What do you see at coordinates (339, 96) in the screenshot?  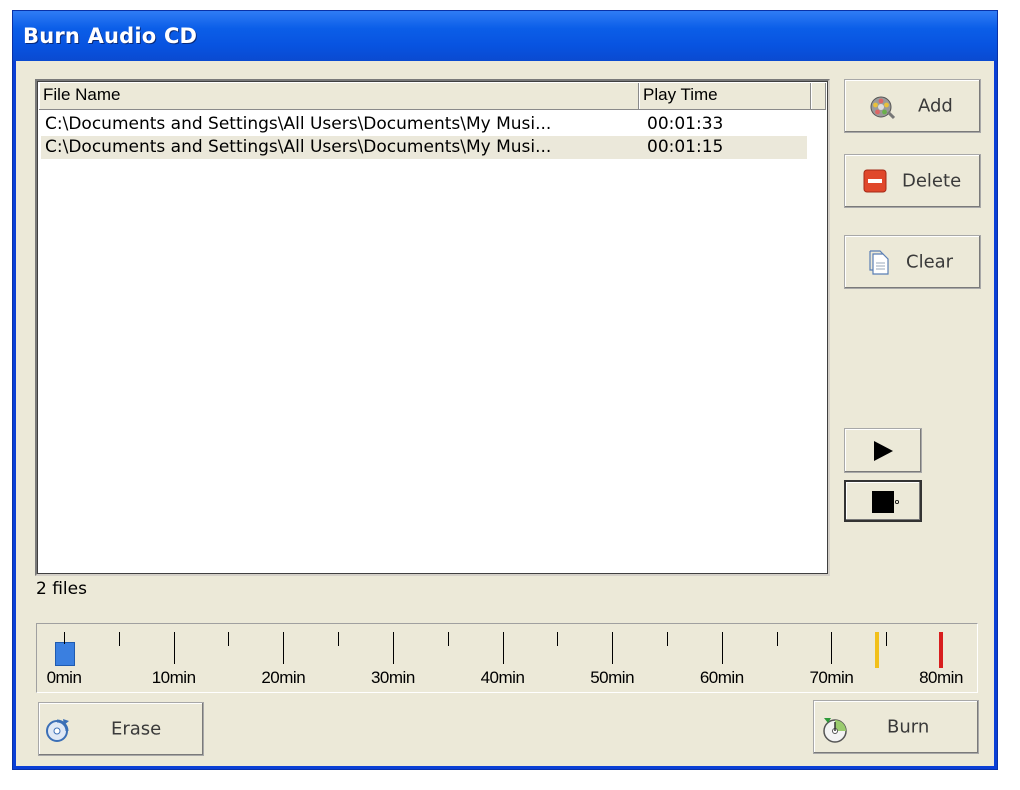 I see `column-header-file-name: File Name` at bounding box center [339, 96].